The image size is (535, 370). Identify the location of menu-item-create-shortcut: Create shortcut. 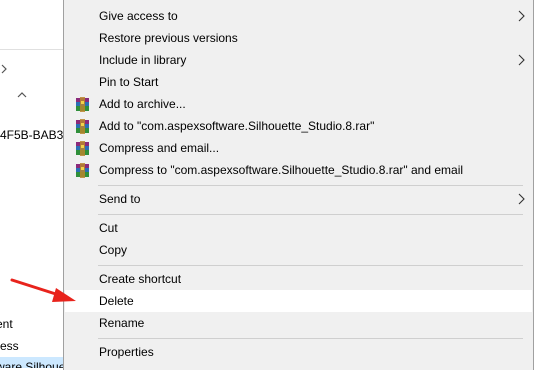
(298, 279).